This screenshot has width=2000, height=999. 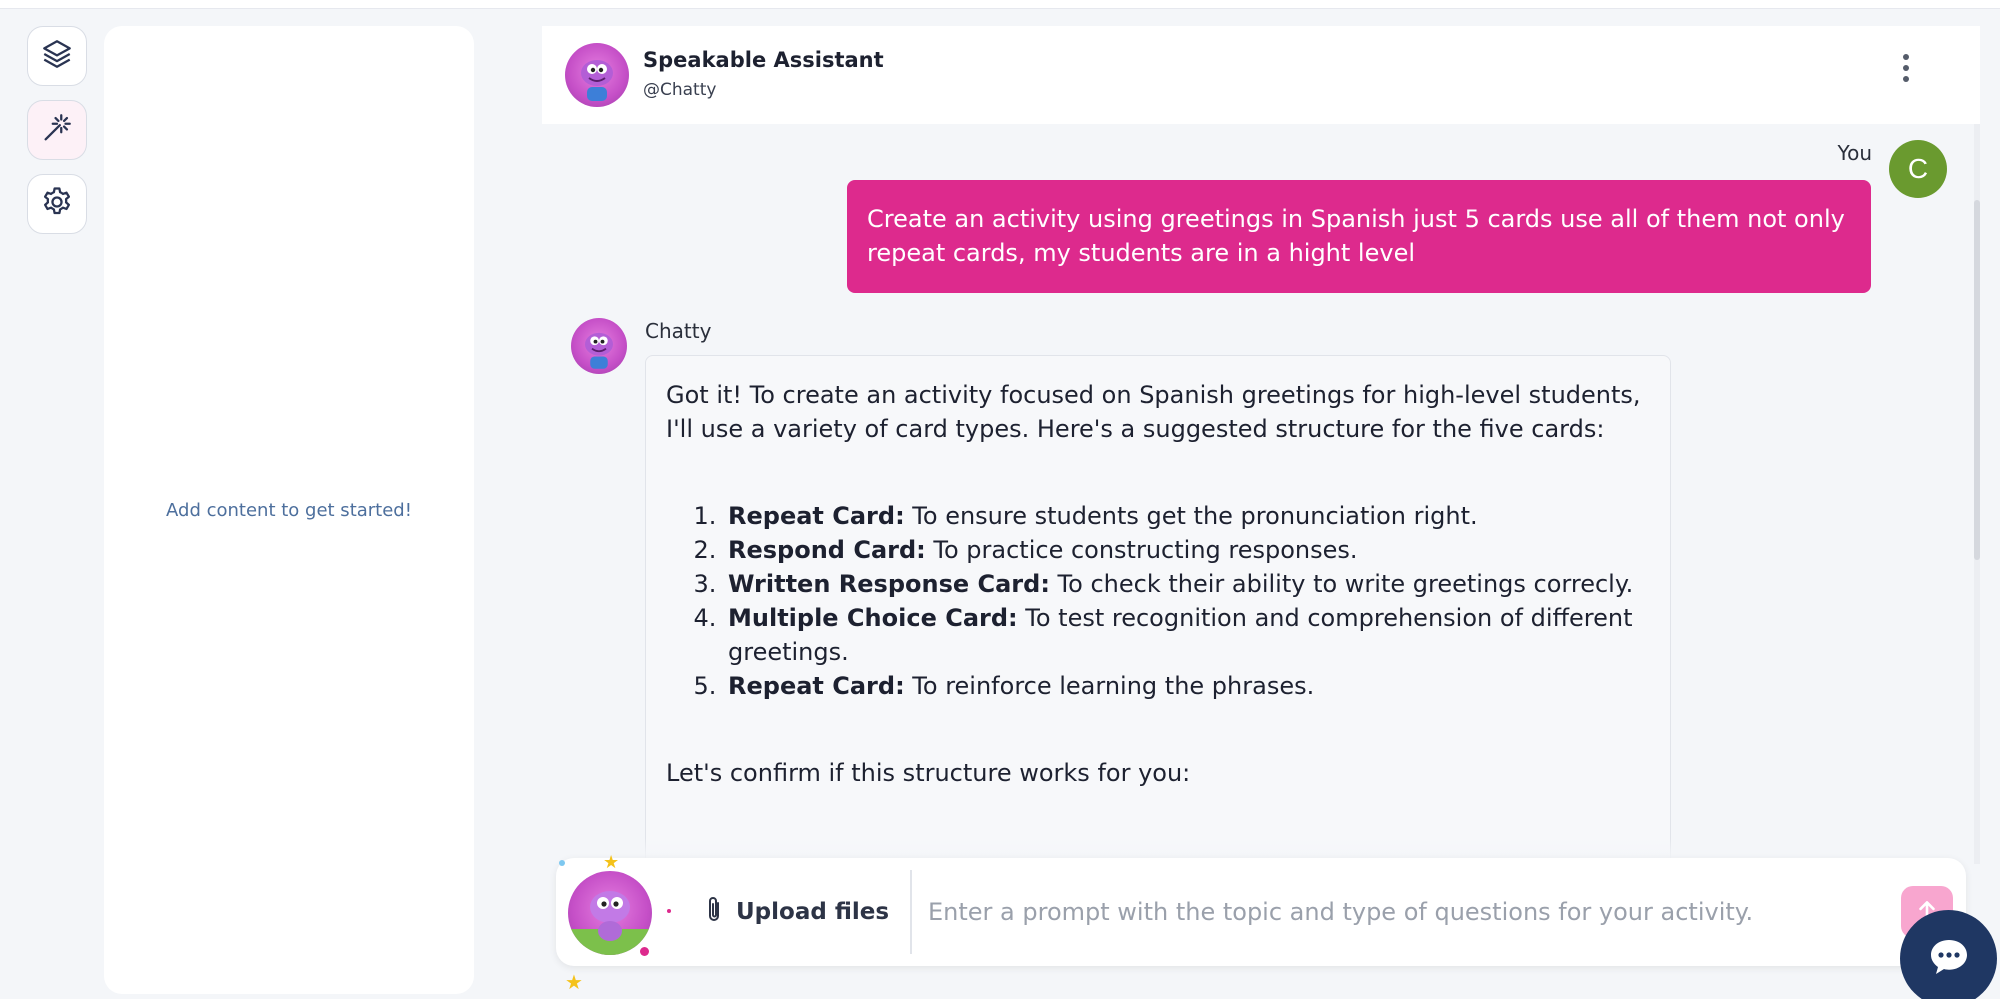 I want to click on assistant-message-name: Chatty, so click(x=678, y=331).